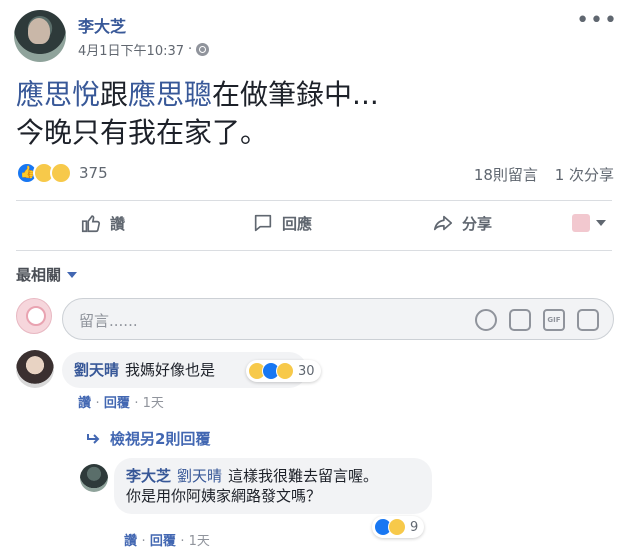 This screenshot has height=560, width=628. What do you see at coordinates (584, 175) in the screenshot?
I see `shares-count: 1 次分享` at bounding box center [584, 175].